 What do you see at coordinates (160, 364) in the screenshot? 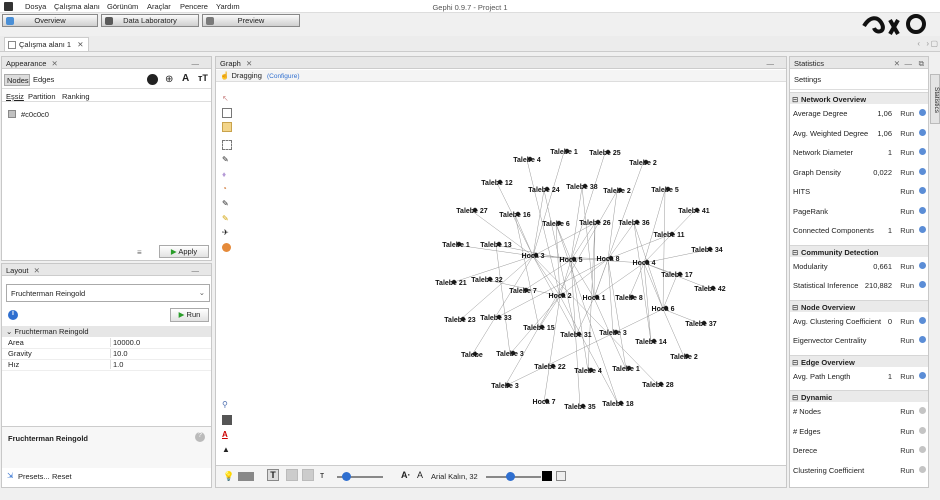
I see `property-value: 1.0` at bounding box center [160, 364].